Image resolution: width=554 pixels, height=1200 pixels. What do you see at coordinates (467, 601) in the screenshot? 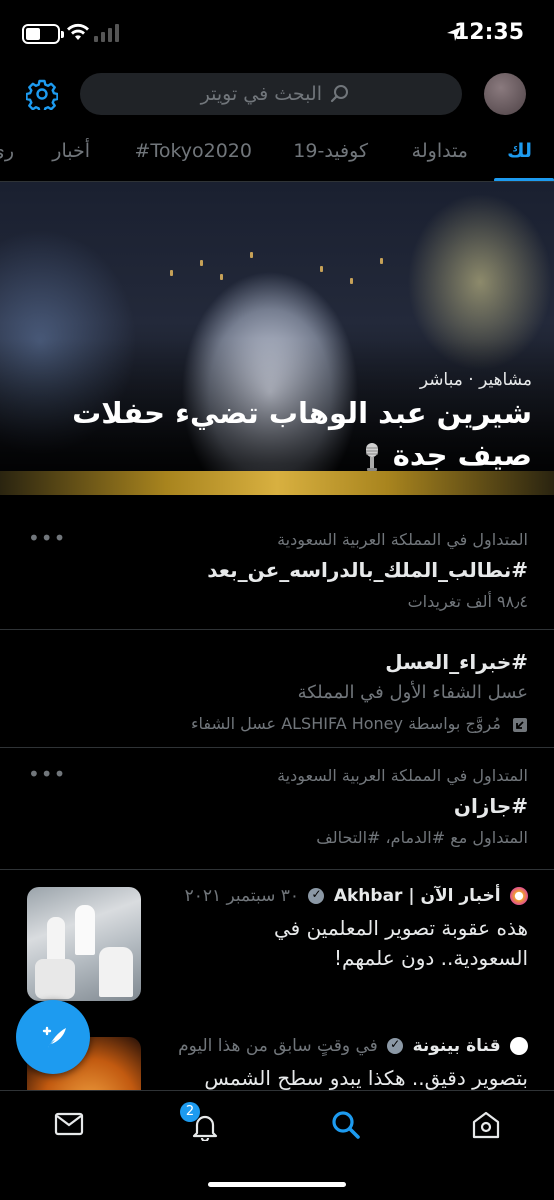
I see `trend-tweet-count: ٩٨٫٤ ألف تغريدات` at bounding box center [467, 601].